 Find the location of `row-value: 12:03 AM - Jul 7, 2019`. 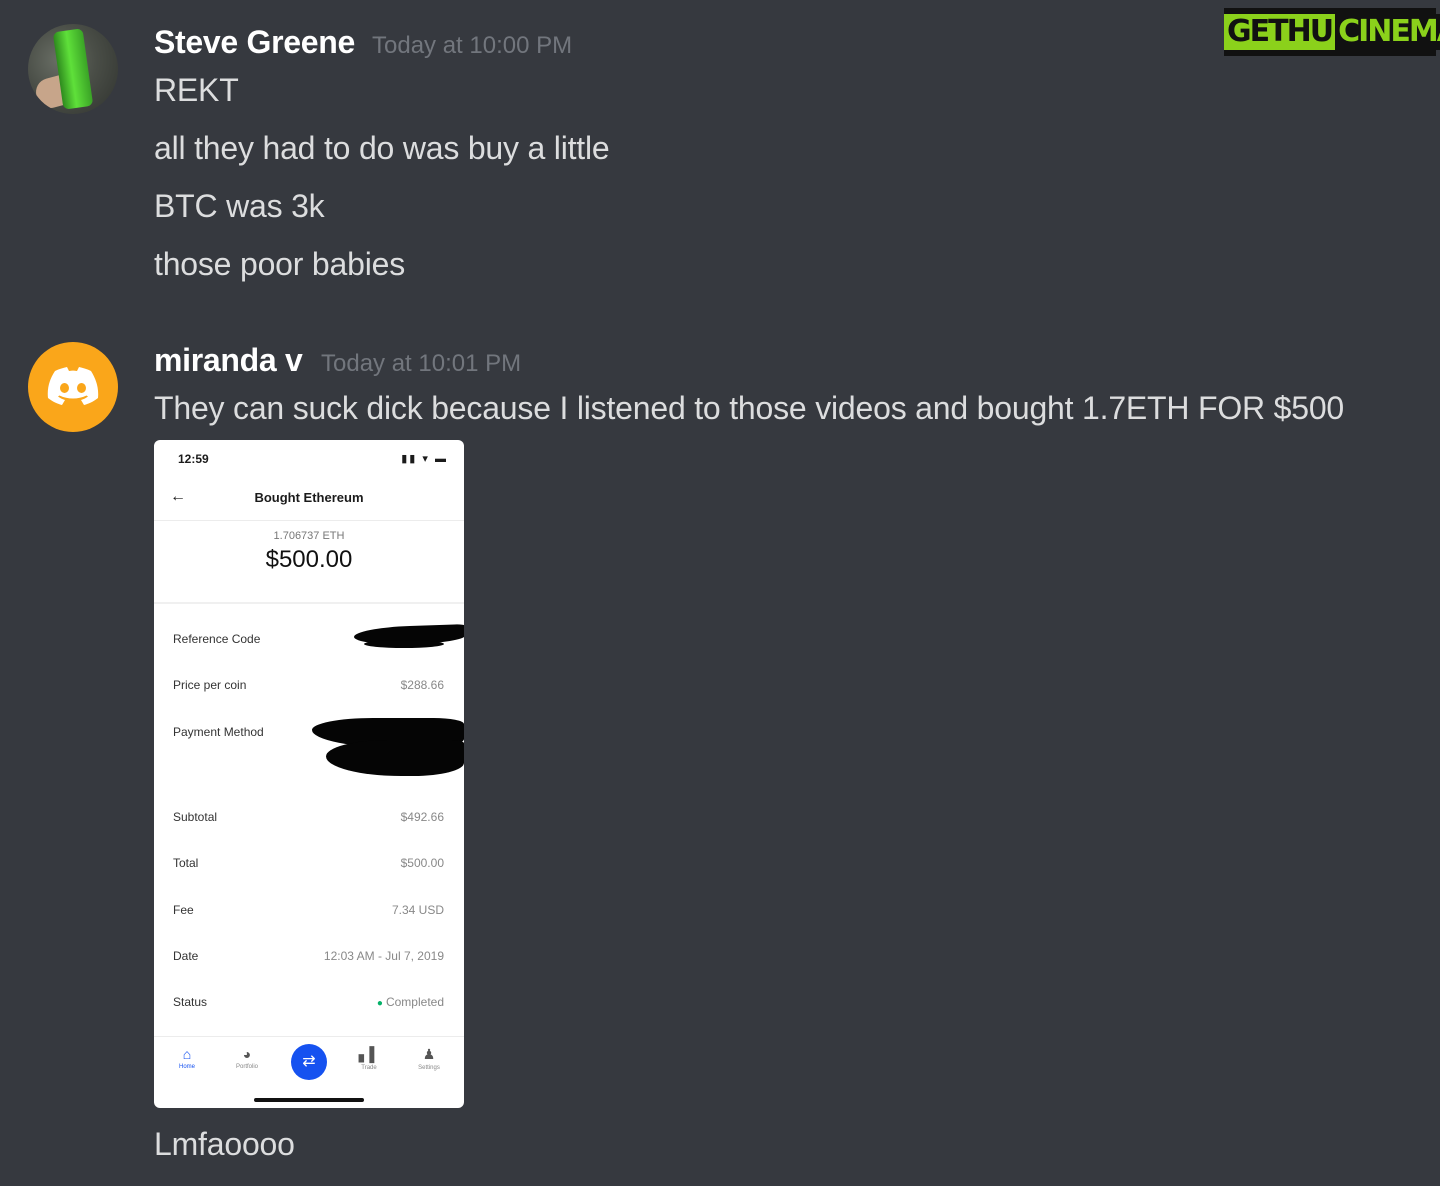

row-value: 12:03 AM - Jul 7, 2019 is located at coordinates (383, 956).